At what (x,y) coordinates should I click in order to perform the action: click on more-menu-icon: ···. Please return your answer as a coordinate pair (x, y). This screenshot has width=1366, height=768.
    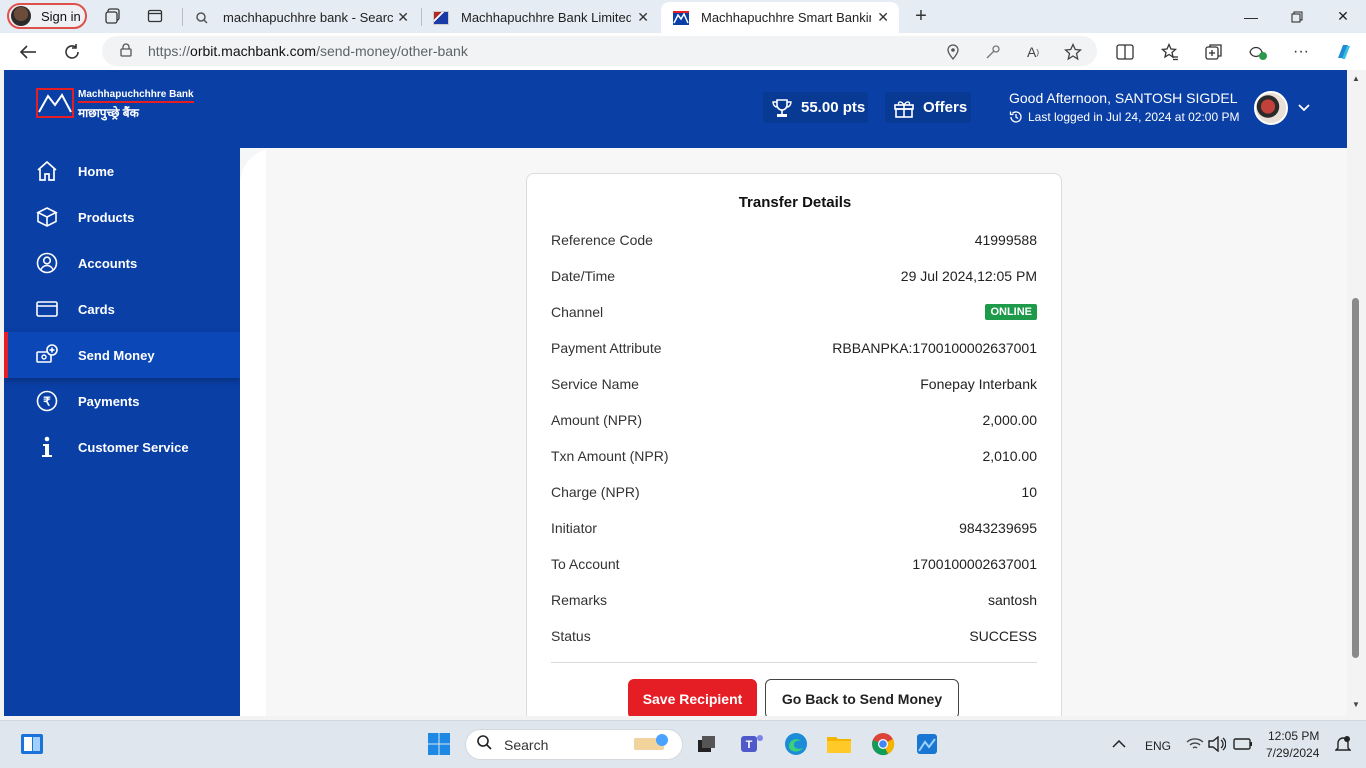
    Looking at the image, I should click on (1301, 52).